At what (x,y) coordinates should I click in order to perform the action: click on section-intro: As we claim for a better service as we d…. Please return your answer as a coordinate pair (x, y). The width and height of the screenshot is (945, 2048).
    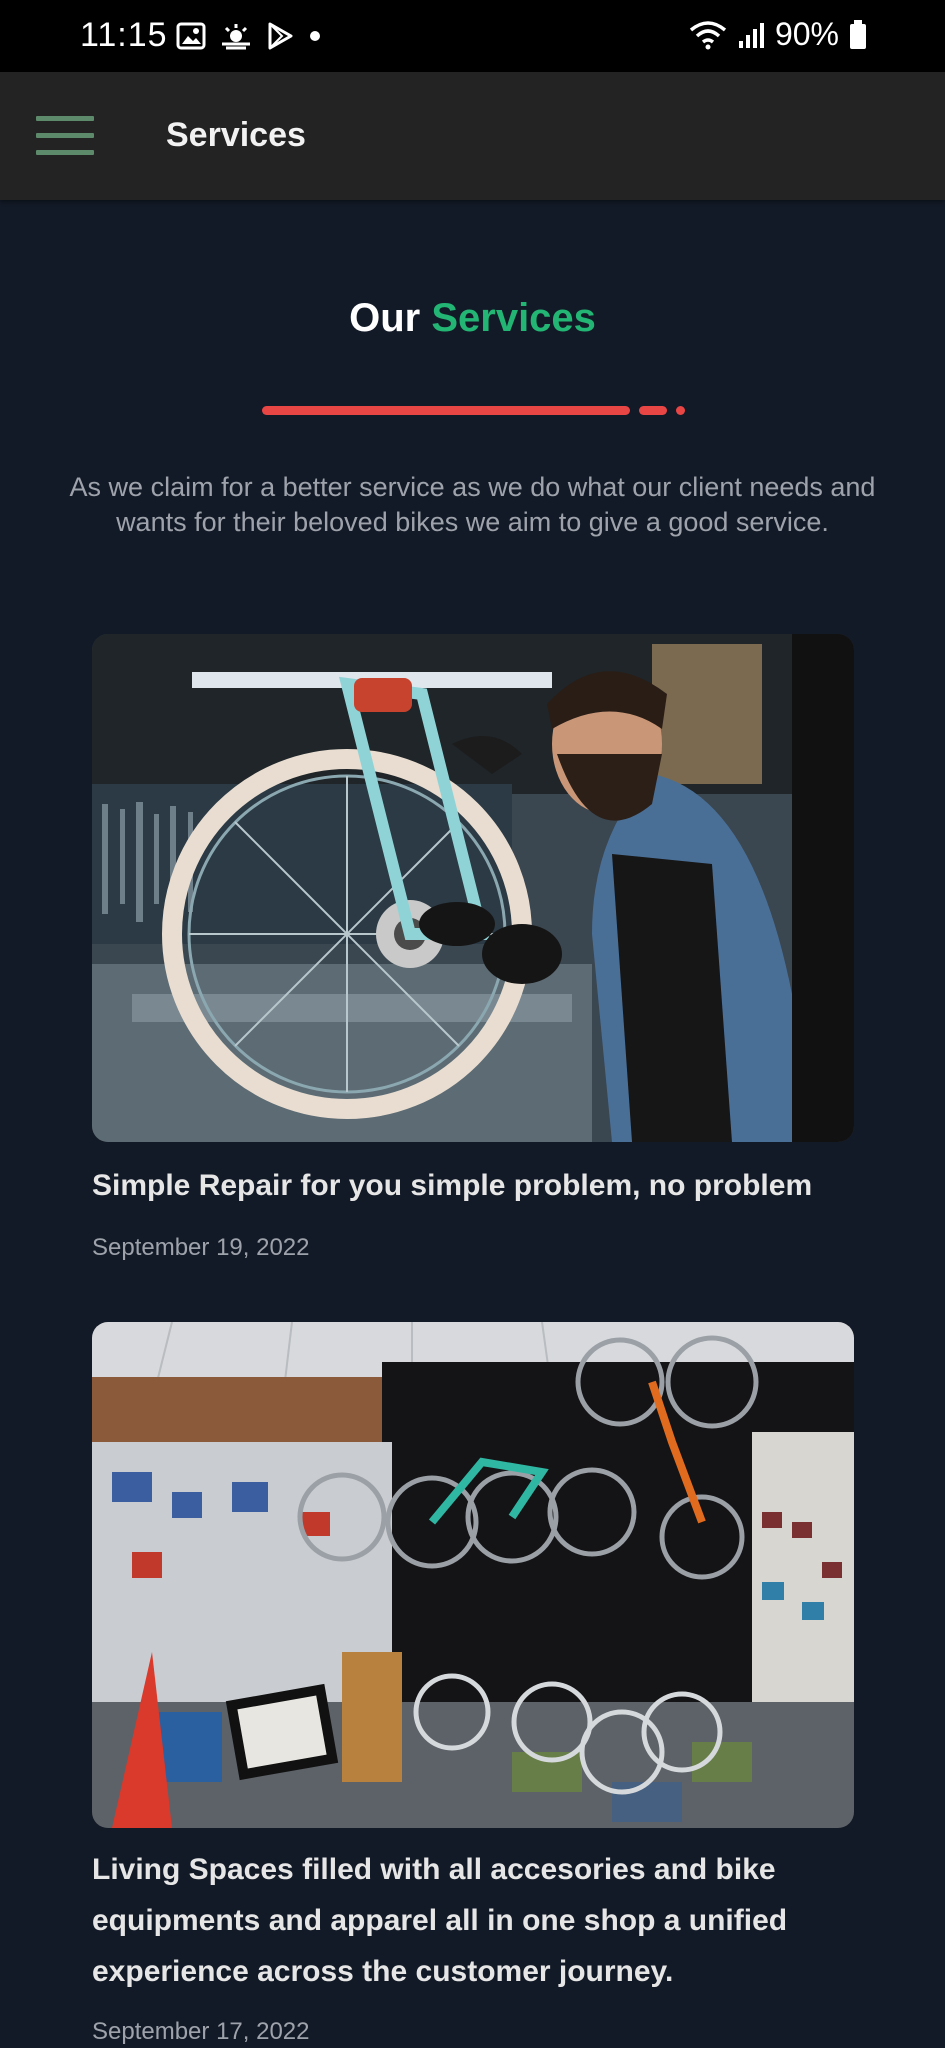
    Looking at the image, I should click on (472, 504).